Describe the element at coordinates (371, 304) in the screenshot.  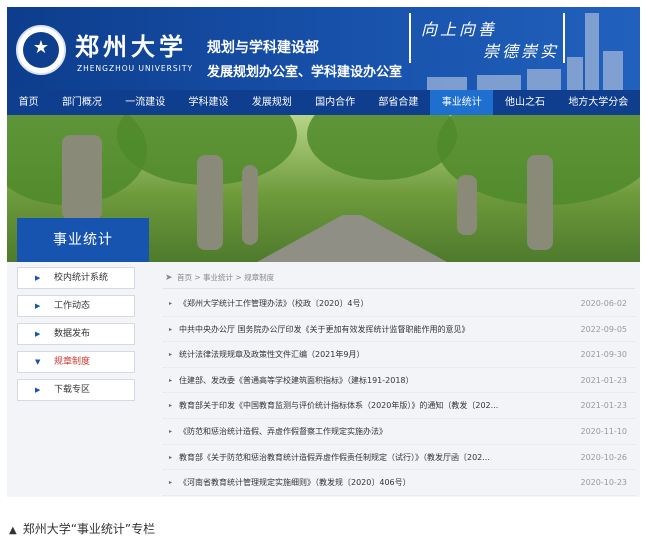
I see `list-item-title: 《郑州大学统计工作管理办法》（校政〔2020〕4号）` at that location.